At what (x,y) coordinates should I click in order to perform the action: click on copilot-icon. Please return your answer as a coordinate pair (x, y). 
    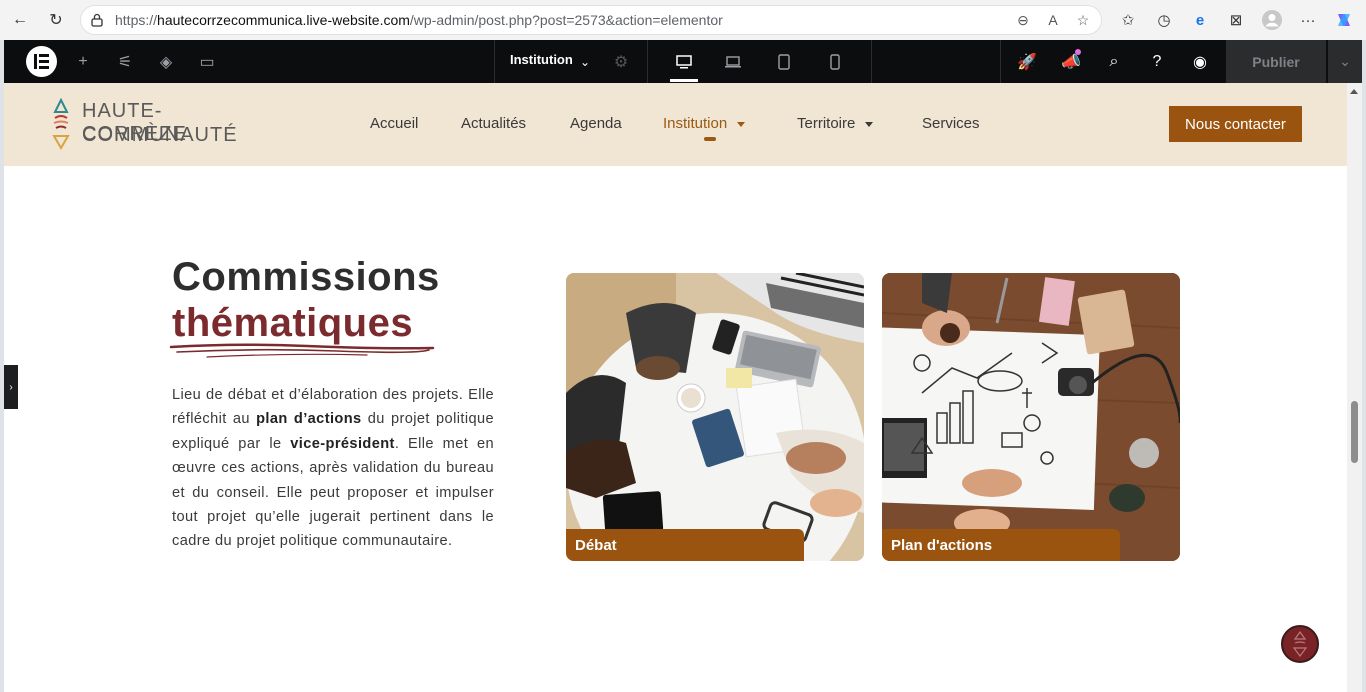
    Looking at the image, I should click on (1344, 20).